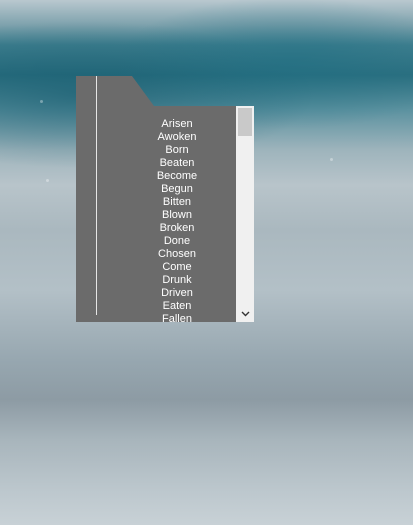 This screenshot has height=525, width=413. Describe the element at coordinates (177, 163) in the screenshot. I see `list-item: Beaten` at that location.